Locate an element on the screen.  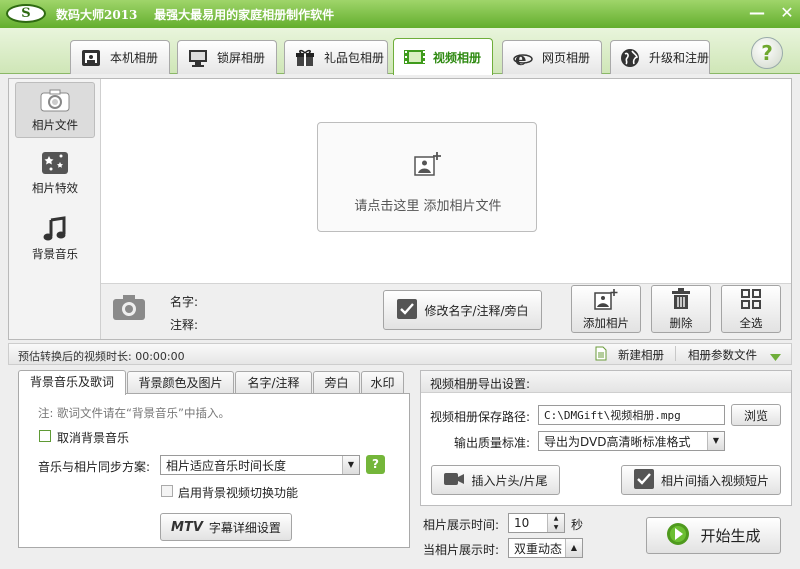
film-icon is located at coordinates (414, 57).